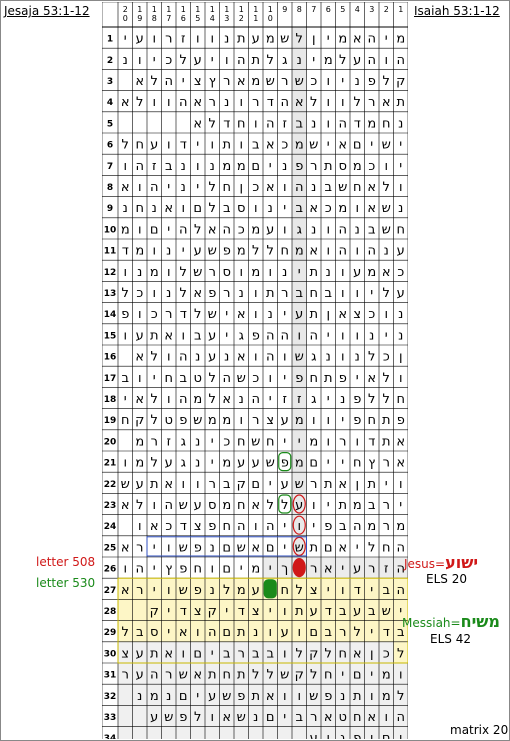 This screenshot has width=510, height=741. What do you see at coordinates (154, 9) in the screenshot?
I see `column-number-digit: 1` at bounding box center [154, 9].